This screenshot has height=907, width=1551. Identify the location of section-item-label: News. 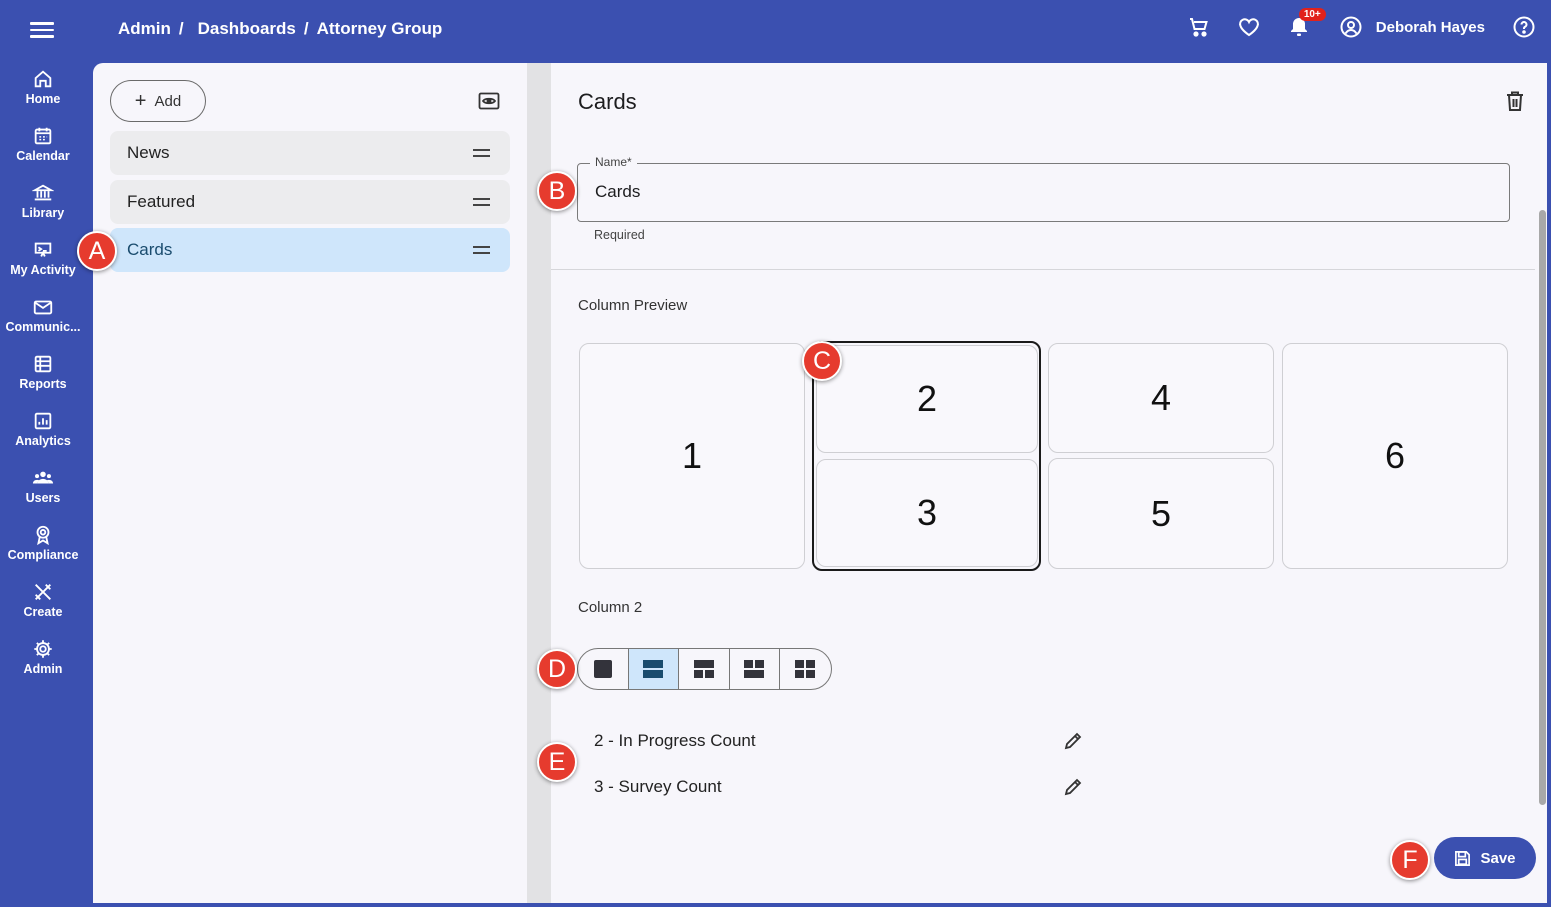
(148, 152).